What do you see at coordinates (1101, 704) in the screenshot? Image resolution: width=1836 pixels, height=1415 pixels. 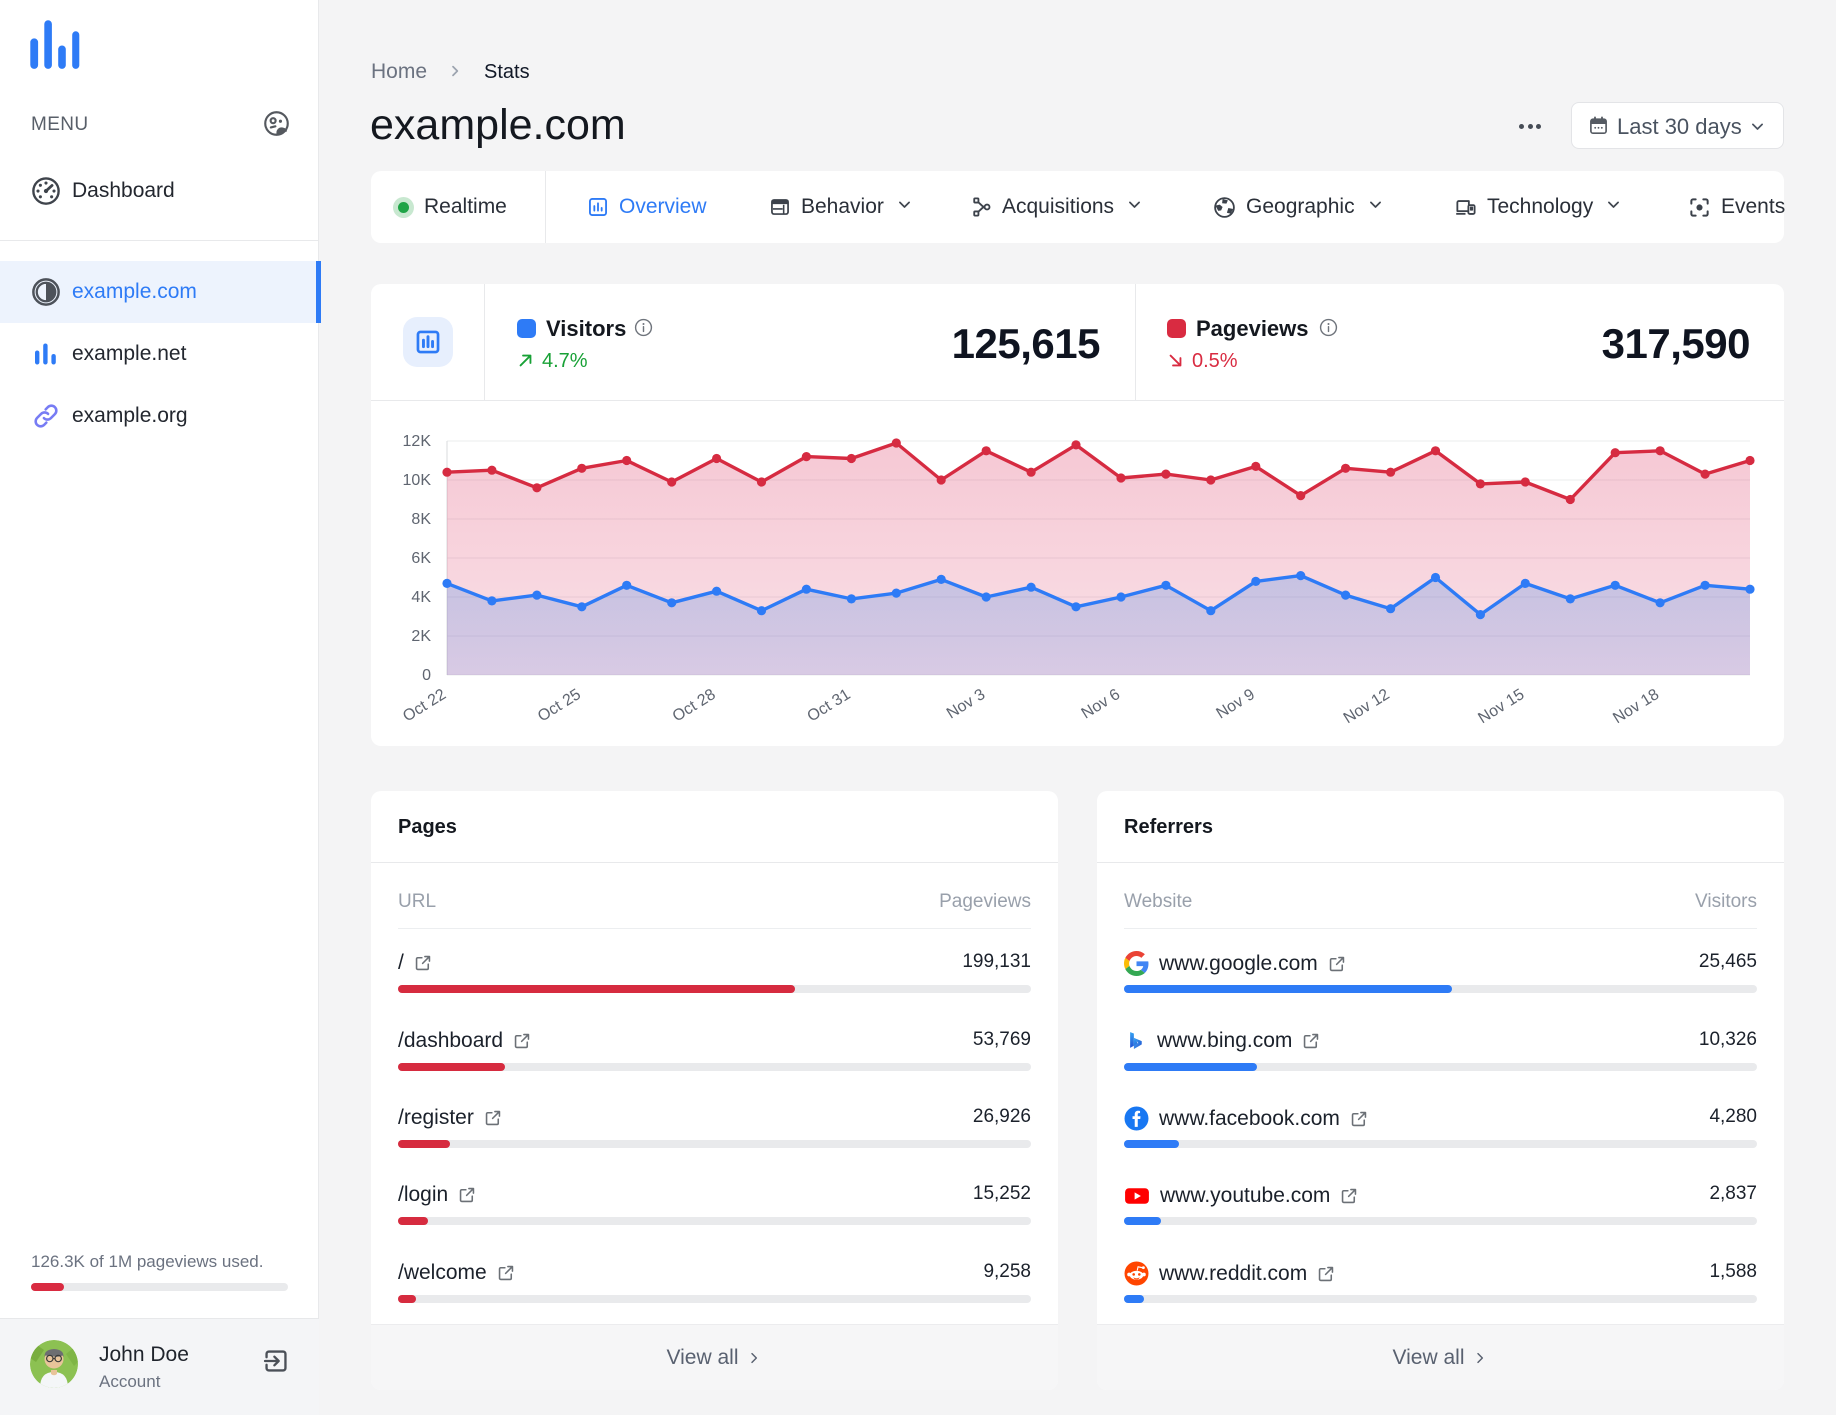 I see `svg-text: Nov 6` at bounding box center [1101, 704].